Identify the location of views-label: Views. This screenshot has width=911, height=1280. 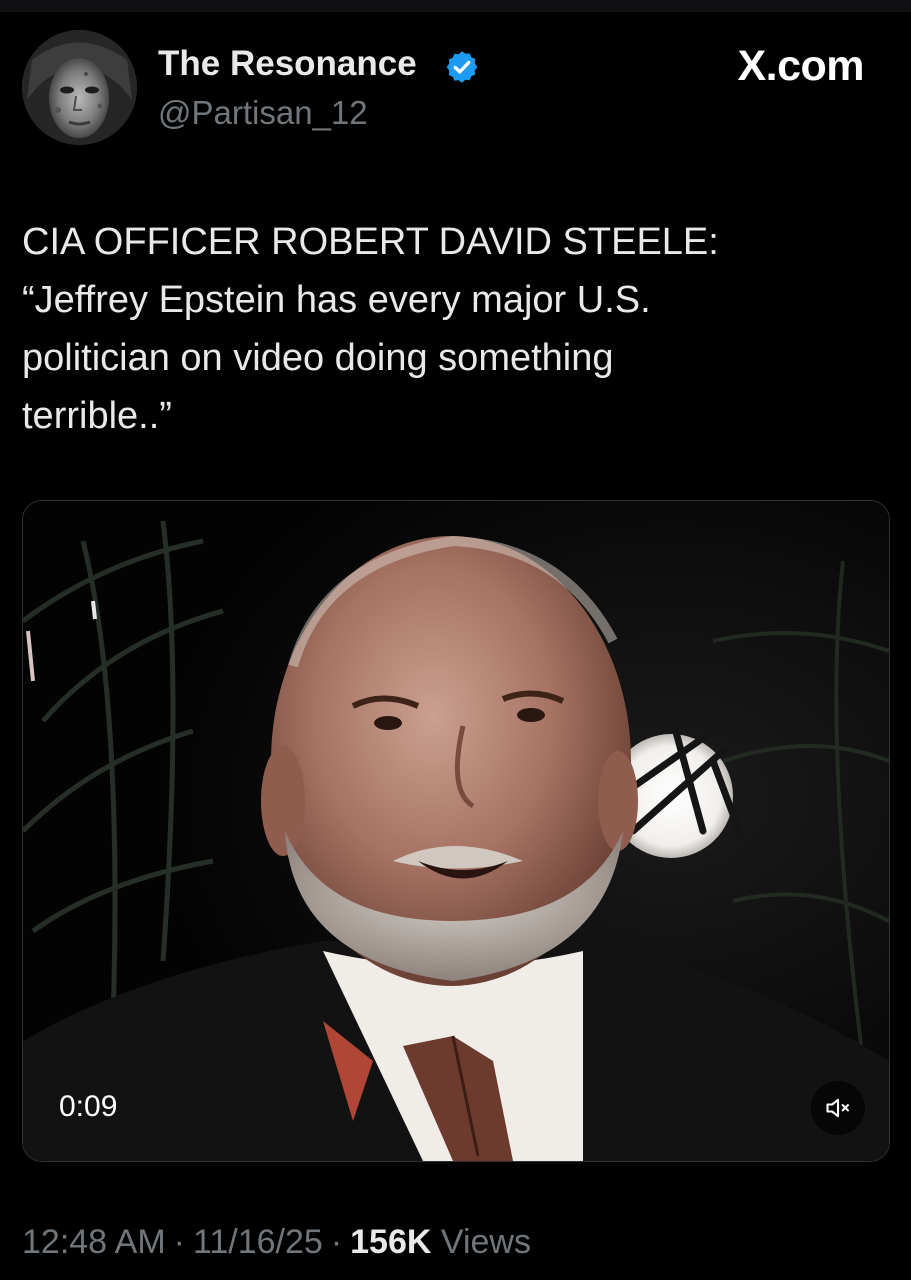
(485, 1242).